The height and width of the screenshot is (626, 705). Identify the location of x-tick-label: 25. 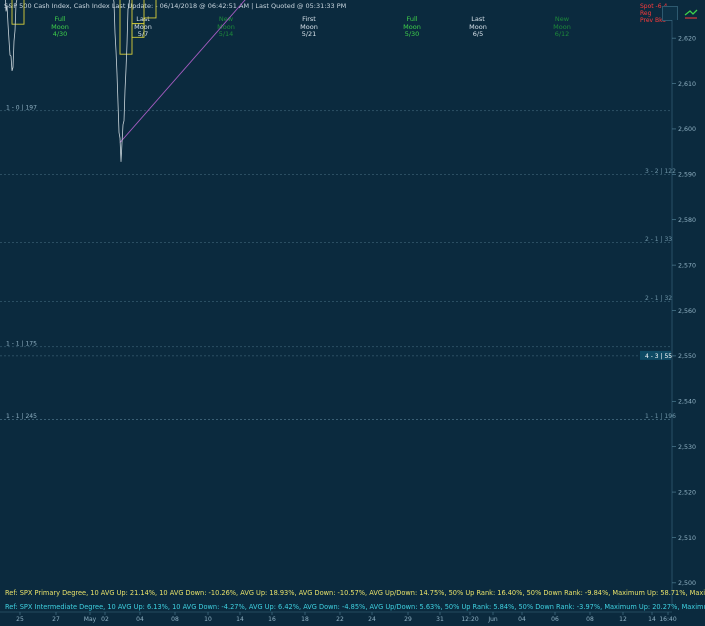
(20, 619).